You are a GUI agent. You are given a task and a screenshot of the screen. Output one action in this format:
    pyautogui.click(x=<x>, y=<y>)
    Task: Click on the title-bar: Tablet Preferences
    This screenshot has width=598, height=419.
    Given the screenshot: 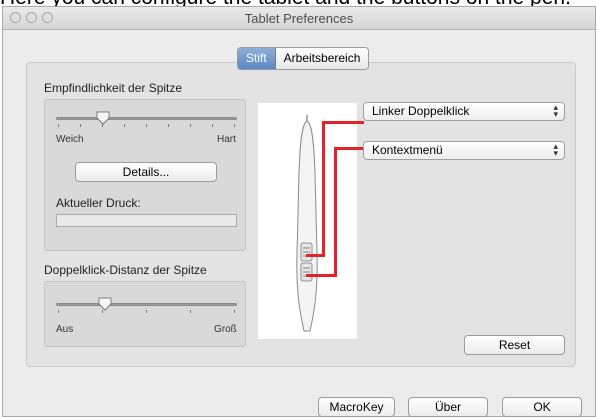 What is the action you would take?
    pyautogui.click(x=299, y=18)
    